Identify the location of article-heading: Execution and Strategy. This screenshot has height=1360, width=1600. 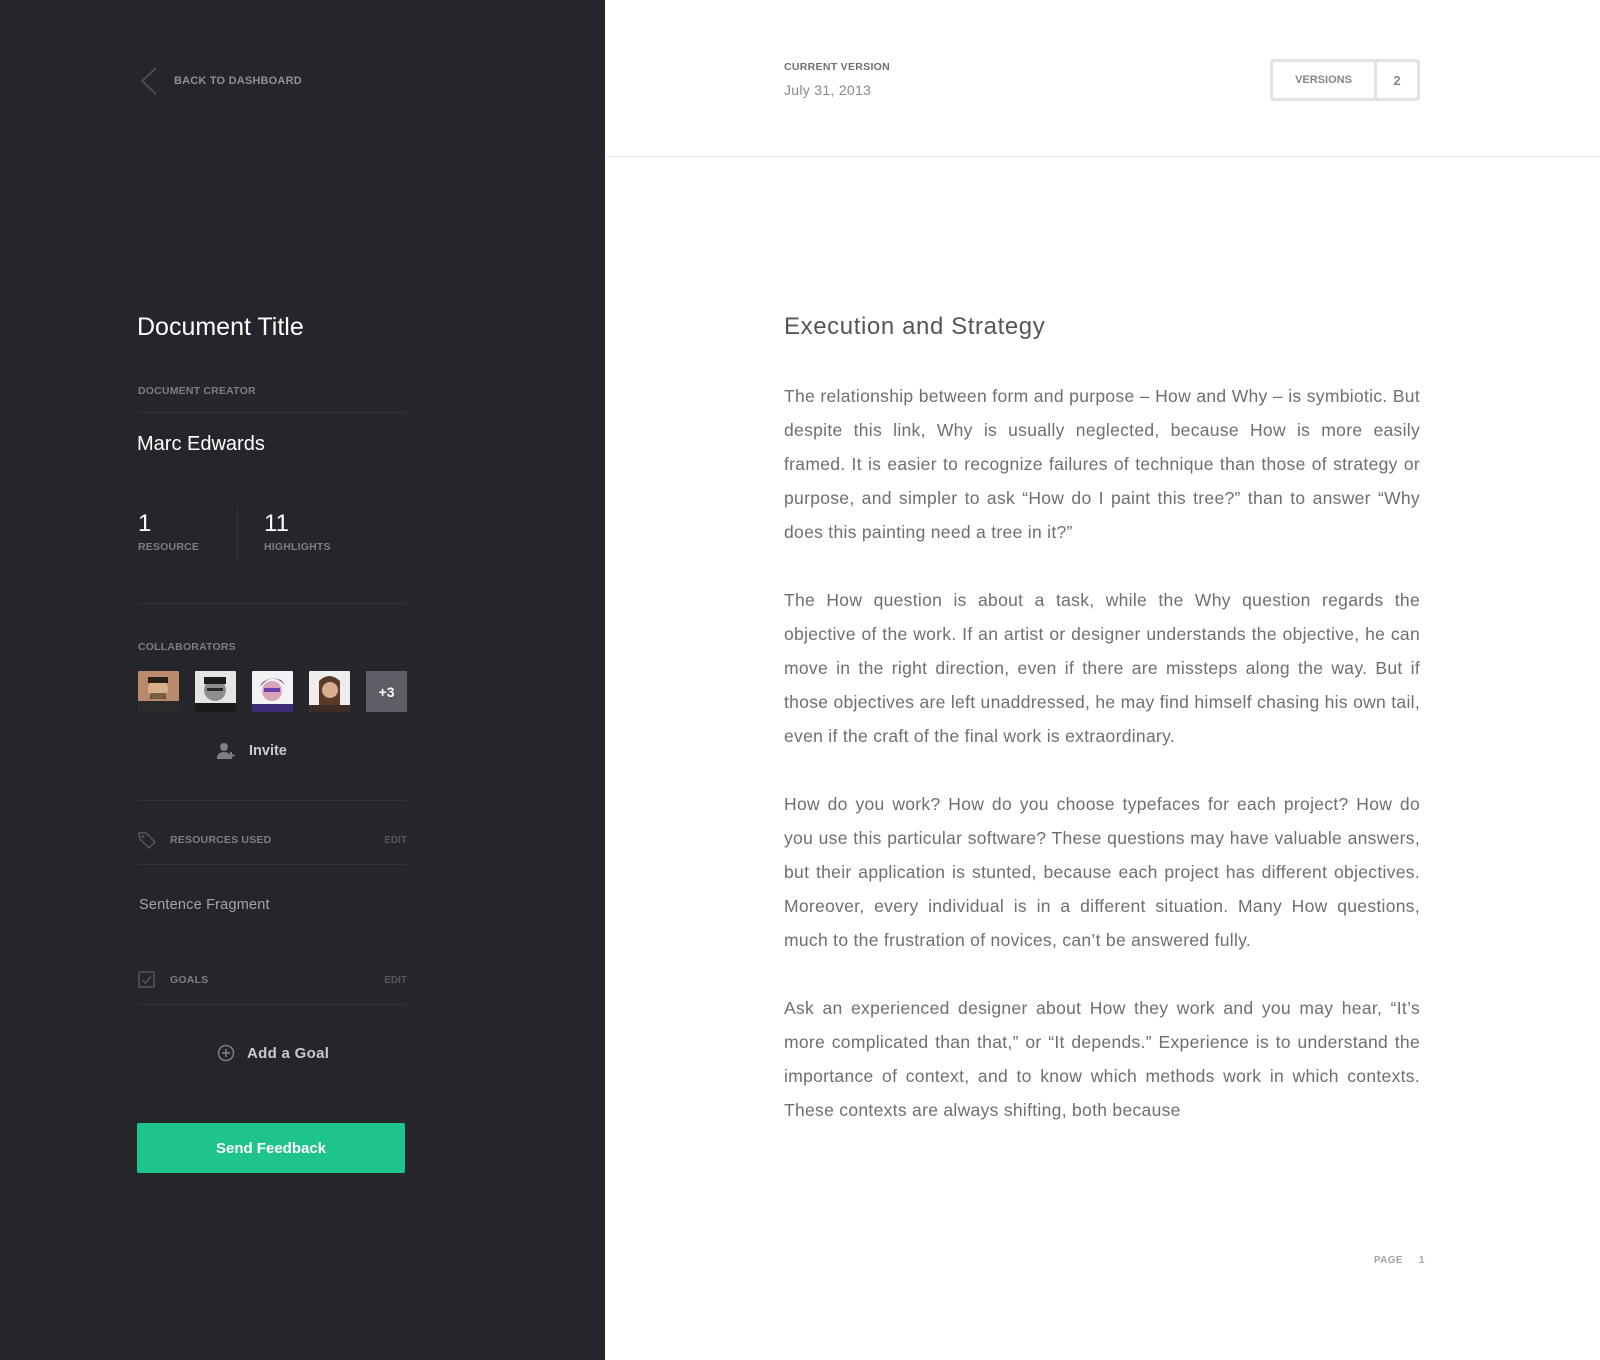
(915, 326).